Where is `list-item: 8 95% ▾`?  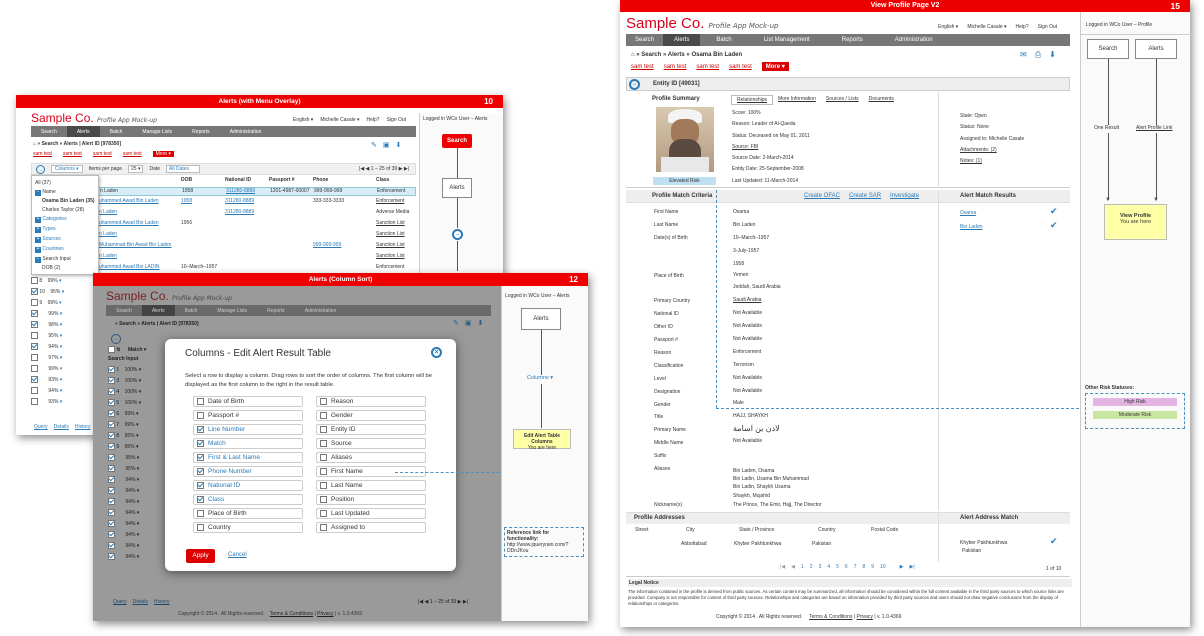
list-item: 8 95% ▾ is located at coordinates (123, 435).